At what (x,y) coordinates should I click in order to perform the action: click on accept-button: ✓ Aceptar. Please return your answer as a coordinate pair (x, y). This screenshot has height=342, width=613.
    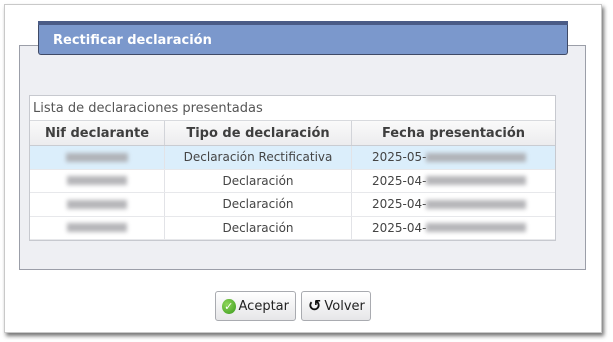
    Looking at the image, I should click on (255, 306).